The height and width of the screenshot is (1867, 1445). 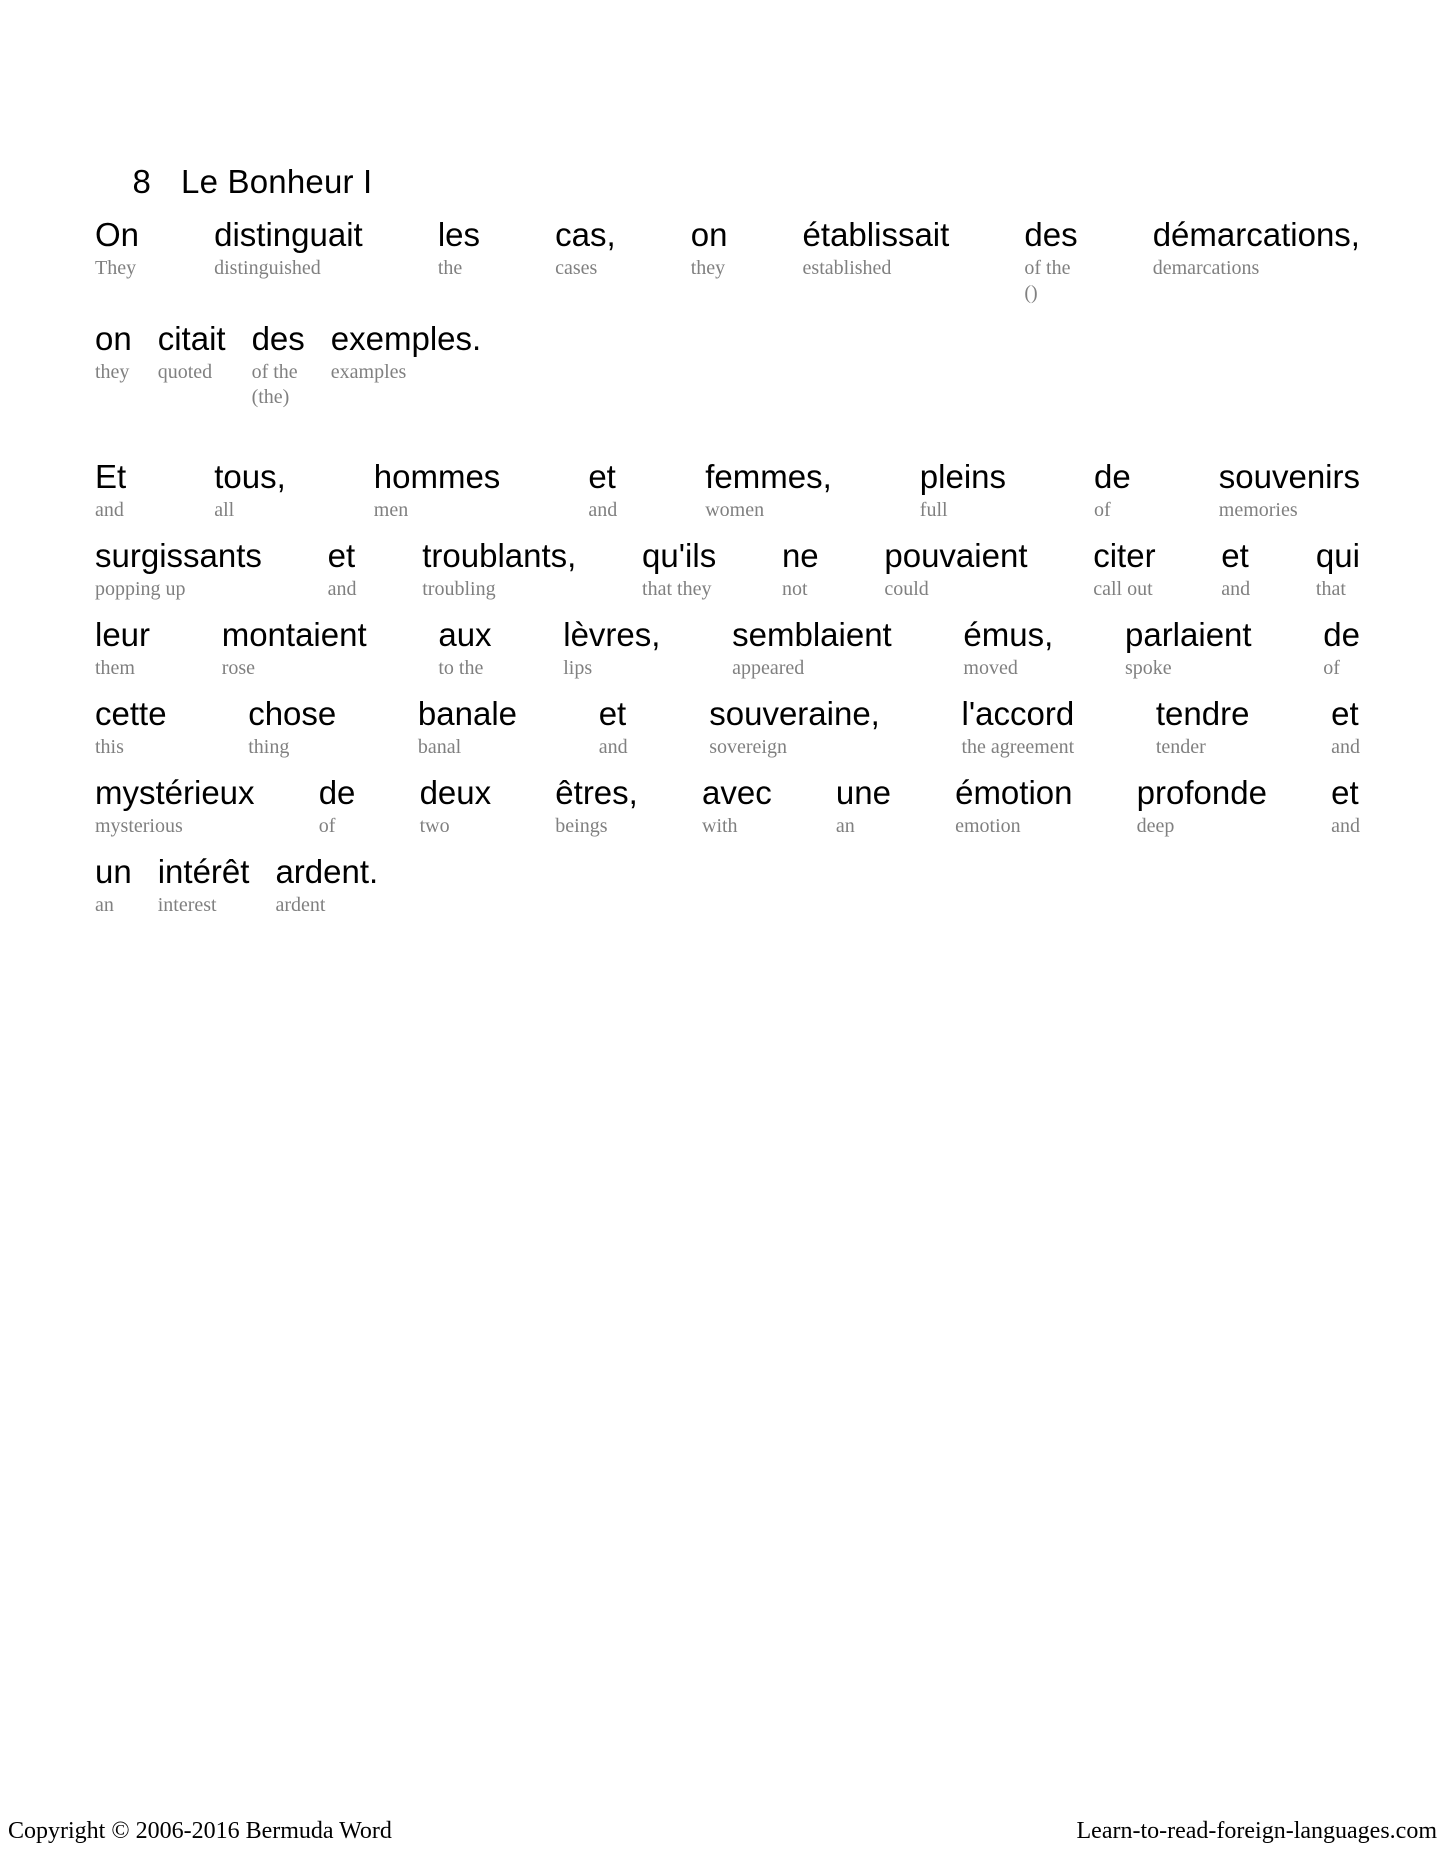 I want to click on word-pair: les the, so click(x=459, y=248).